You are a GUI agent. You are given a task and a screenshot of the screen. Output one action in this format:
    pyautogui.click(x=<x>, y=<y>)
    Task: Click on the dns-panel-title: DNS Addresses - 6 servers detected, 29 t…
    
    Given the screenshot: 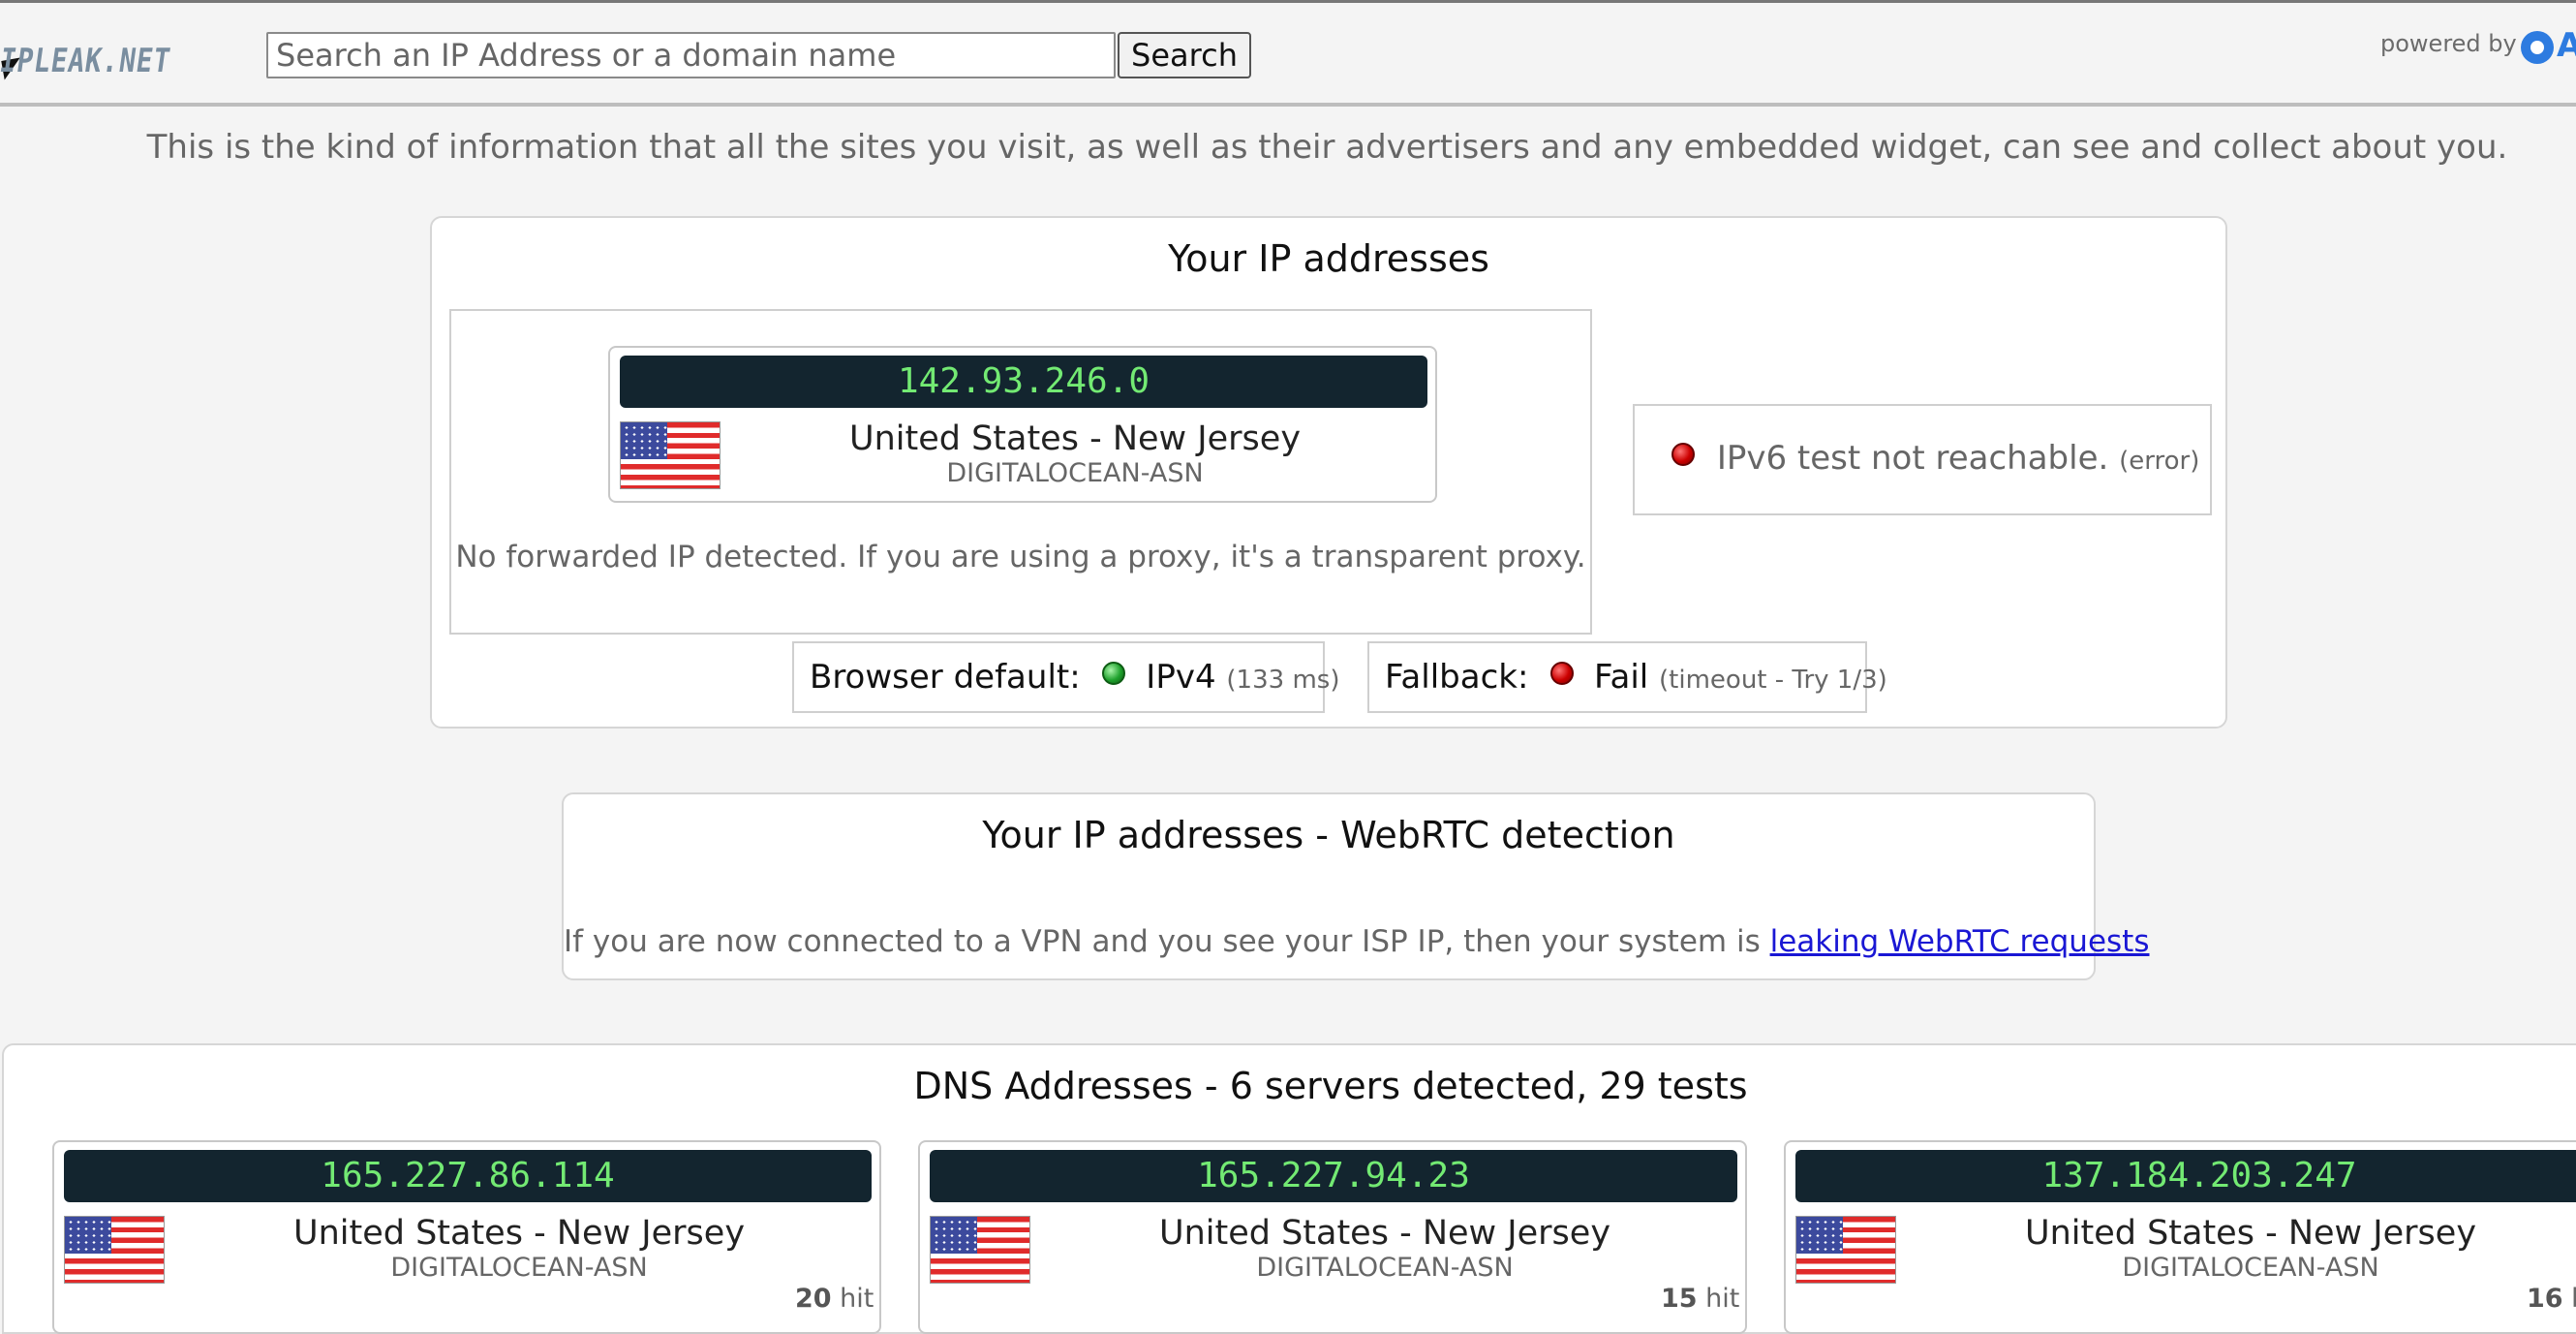 What is the action you would take?
    pyautogui.click(x=1330, y=1086)
    